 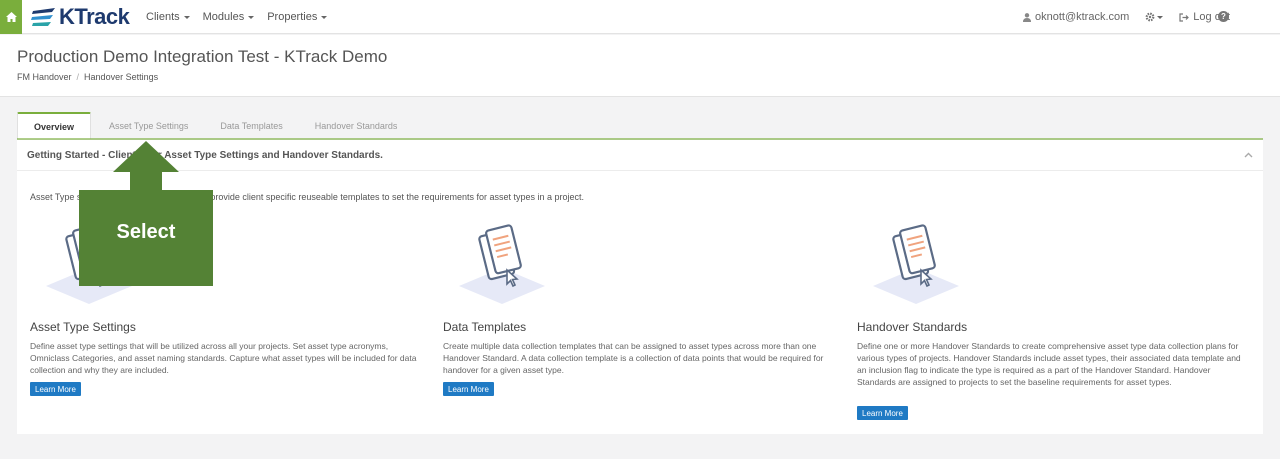 I want to click on section-title: Data Templates, so click(x=485, y=327).